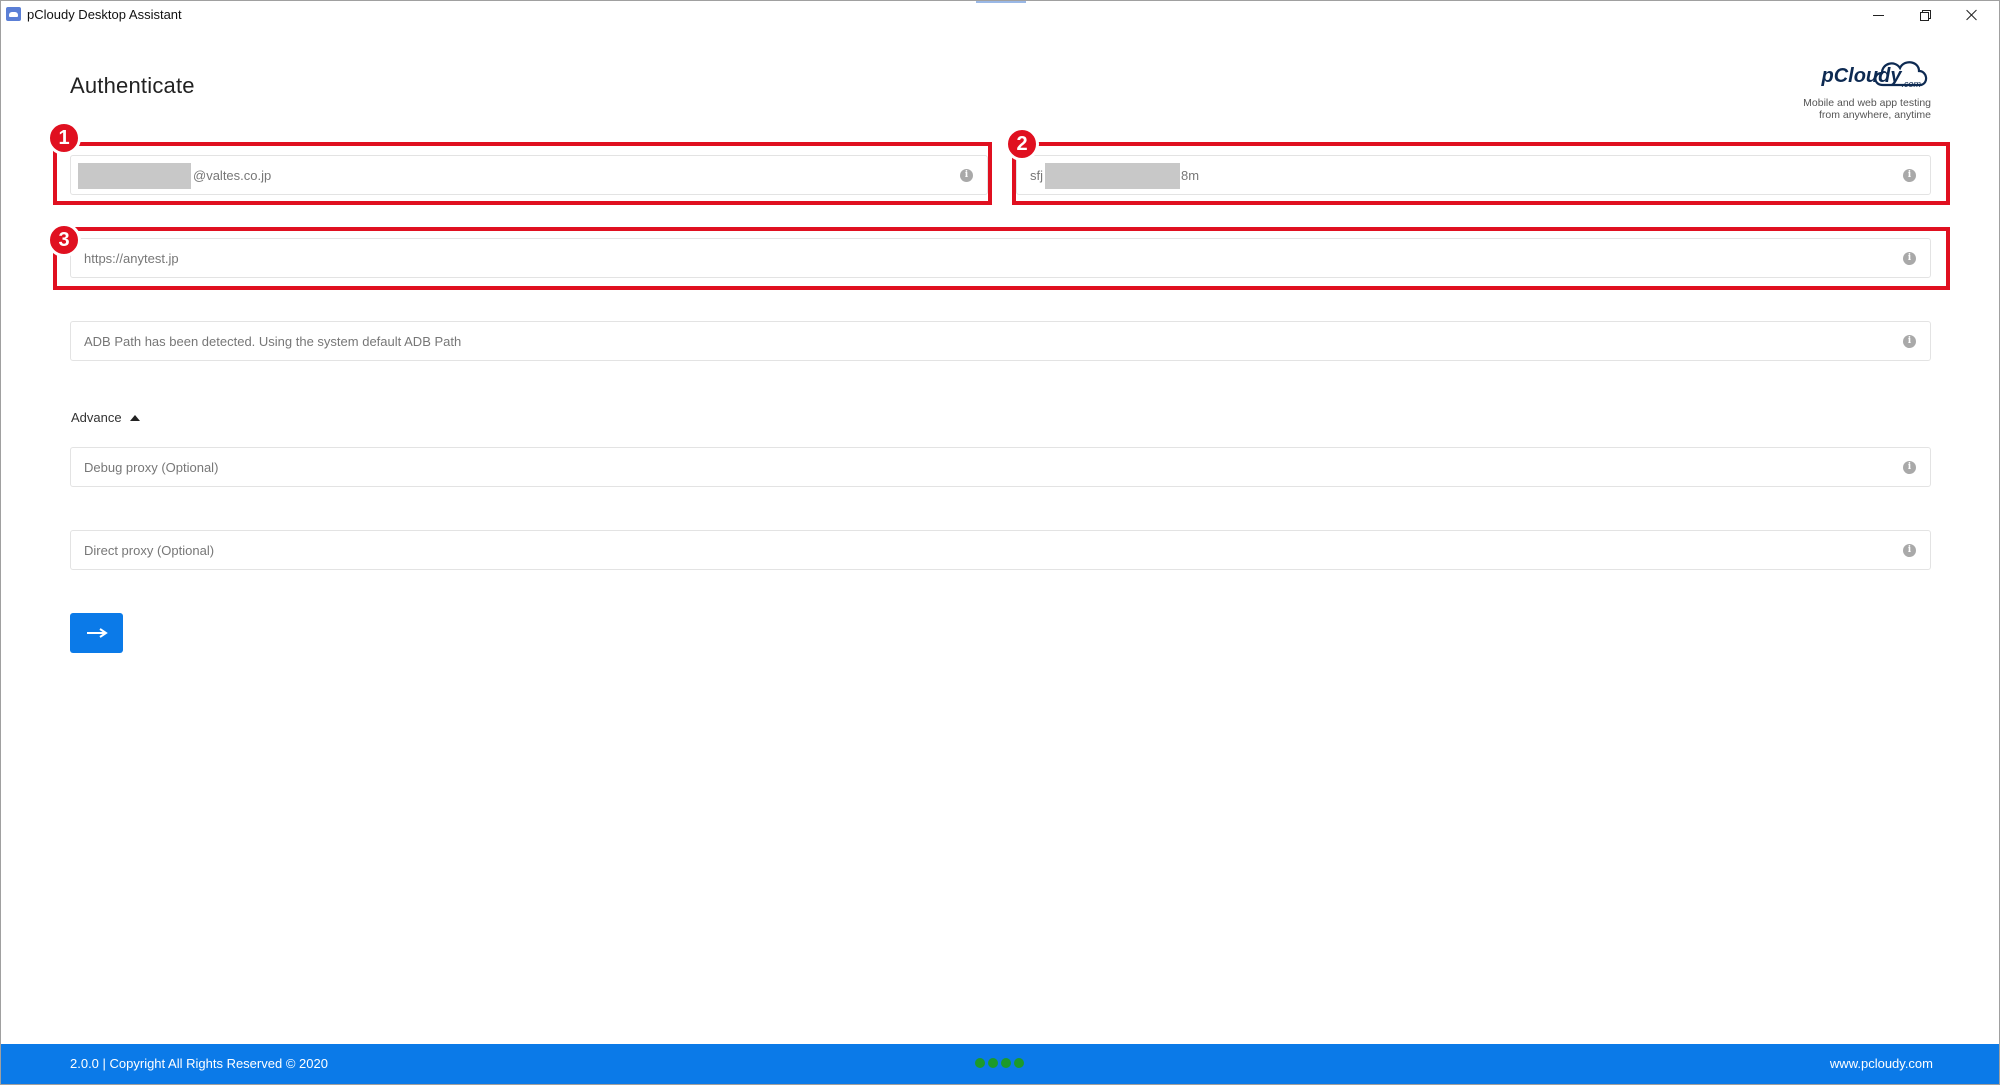  What do you see at coordinates (1000, 14) in the screenshot?
I see `title-bar: pCloudy Desktop Assistant` at bounding box center [1000, 14].